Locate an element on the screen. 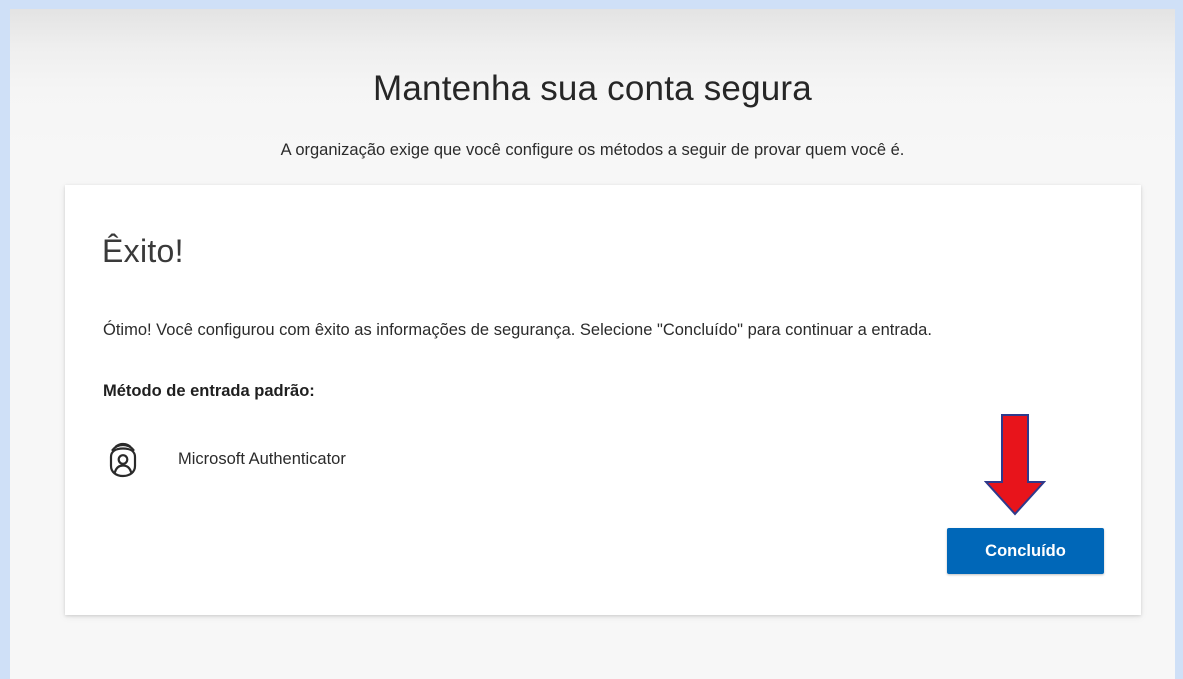  page-title: Mantenha sua conta segura is located at coordinates (592, 88).